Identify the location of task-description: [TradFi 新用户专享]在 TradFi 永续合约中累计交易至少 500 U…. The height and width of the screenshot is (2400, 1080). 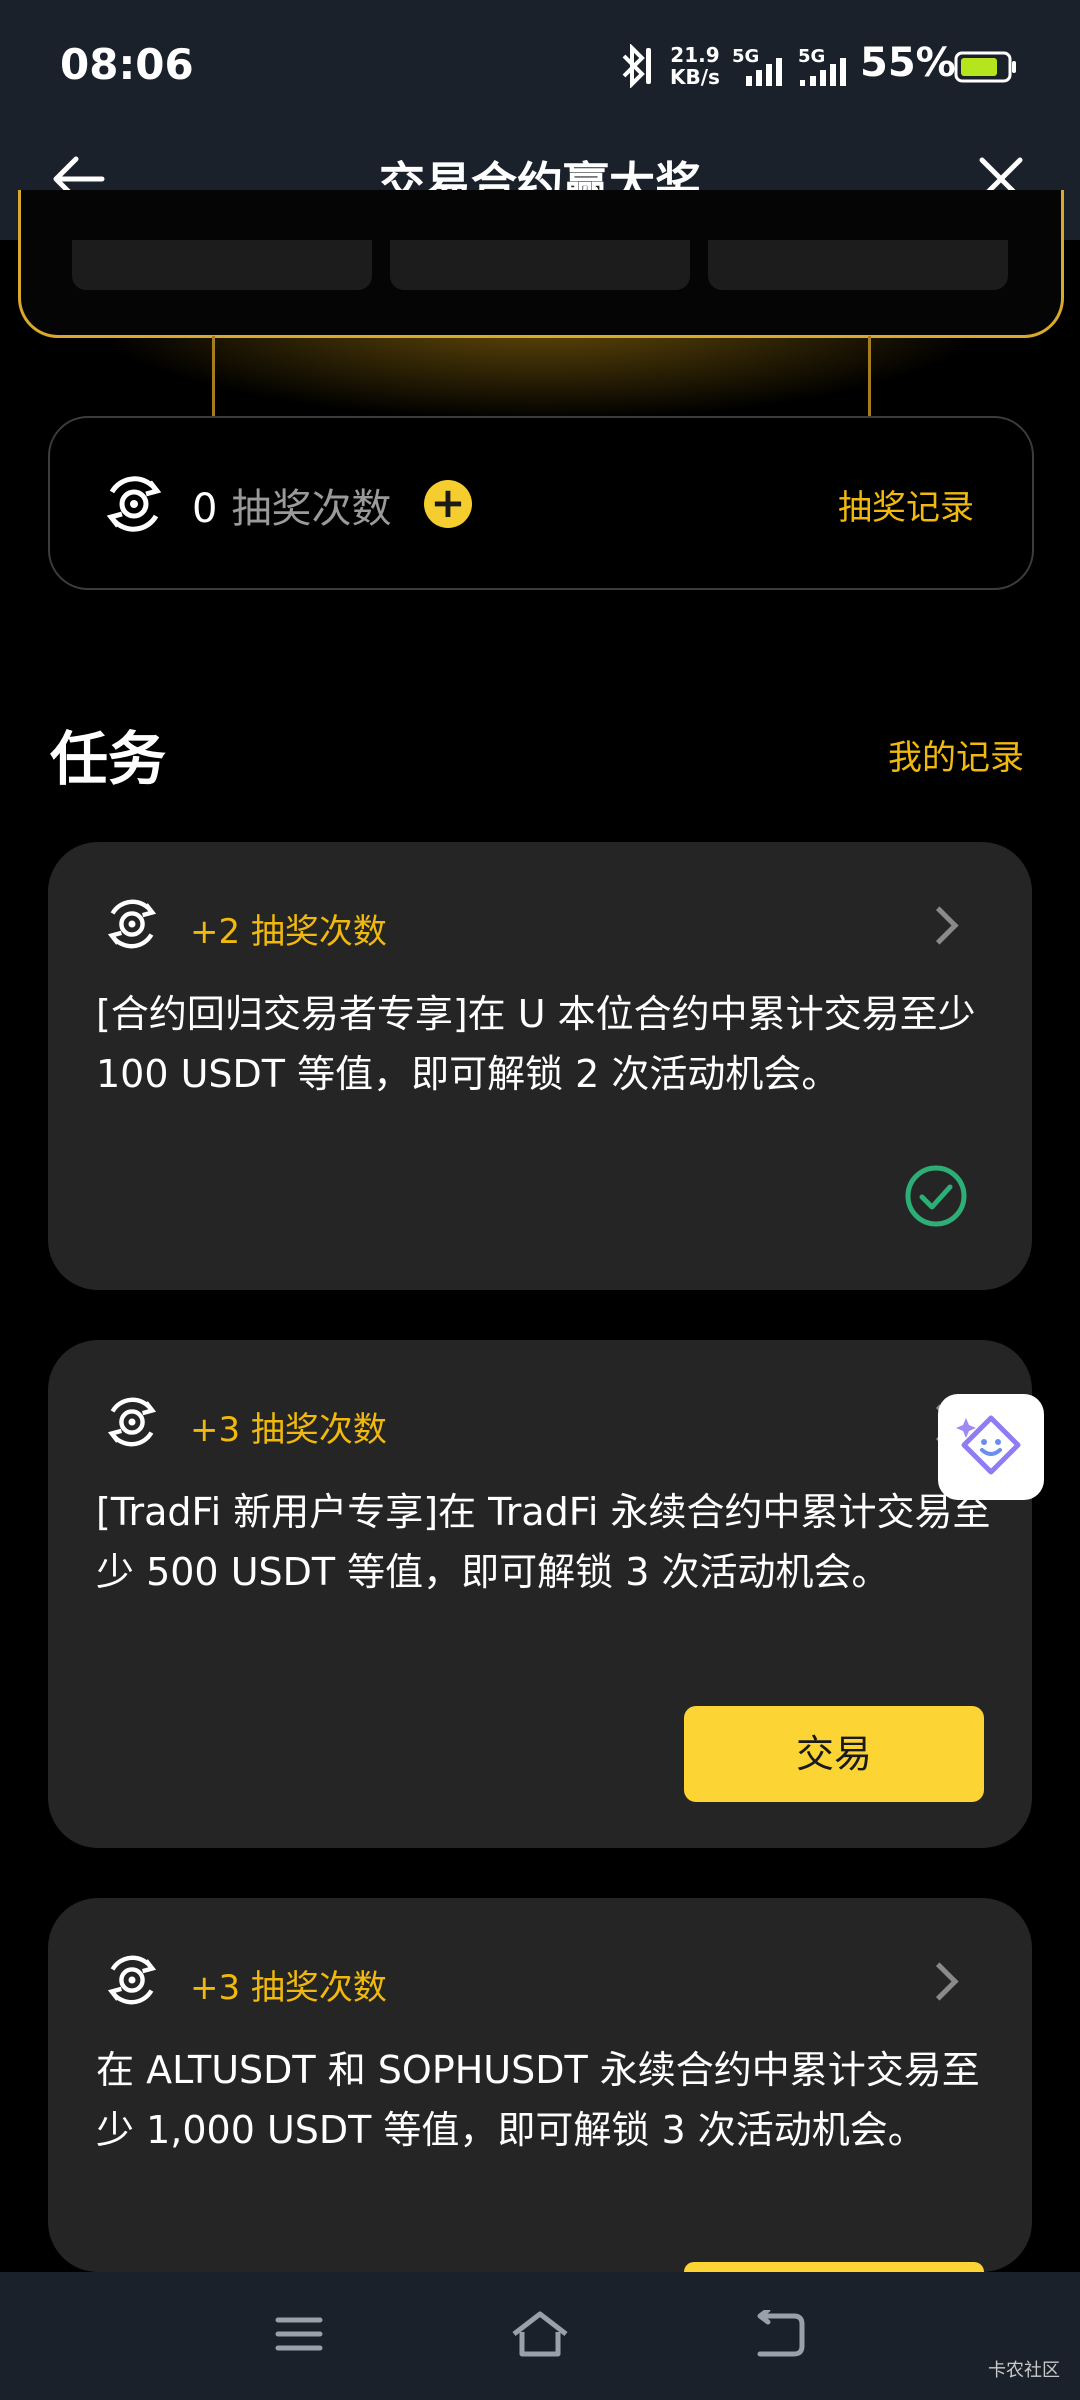
(543, 1542).